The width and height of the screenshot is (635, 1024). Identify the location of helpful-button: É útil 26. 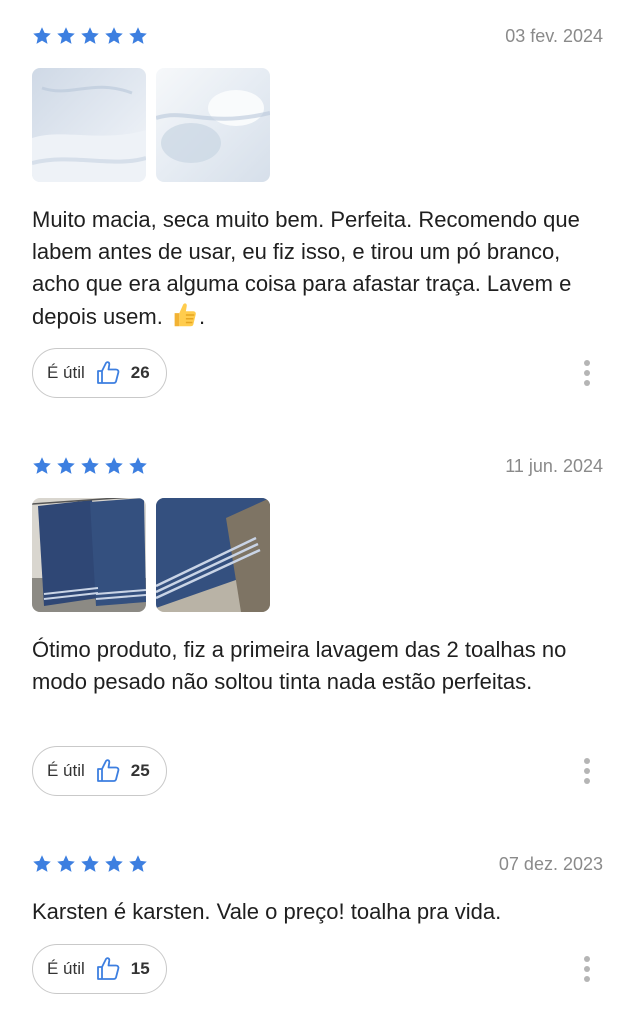
(99, 373).